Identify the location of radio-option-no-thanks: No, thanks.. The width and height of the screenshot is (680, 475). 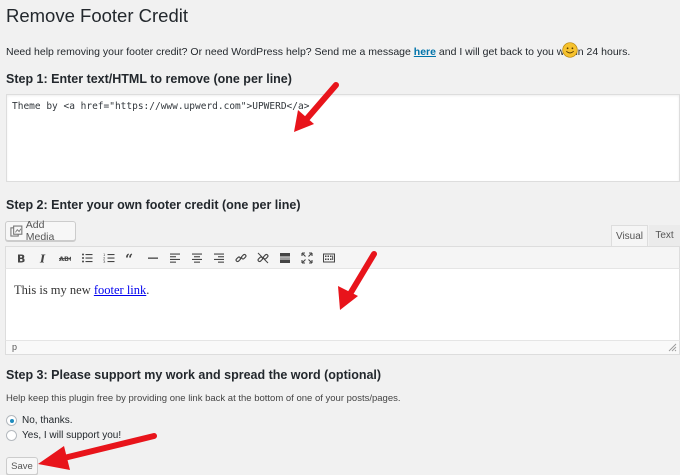
(39, 420).